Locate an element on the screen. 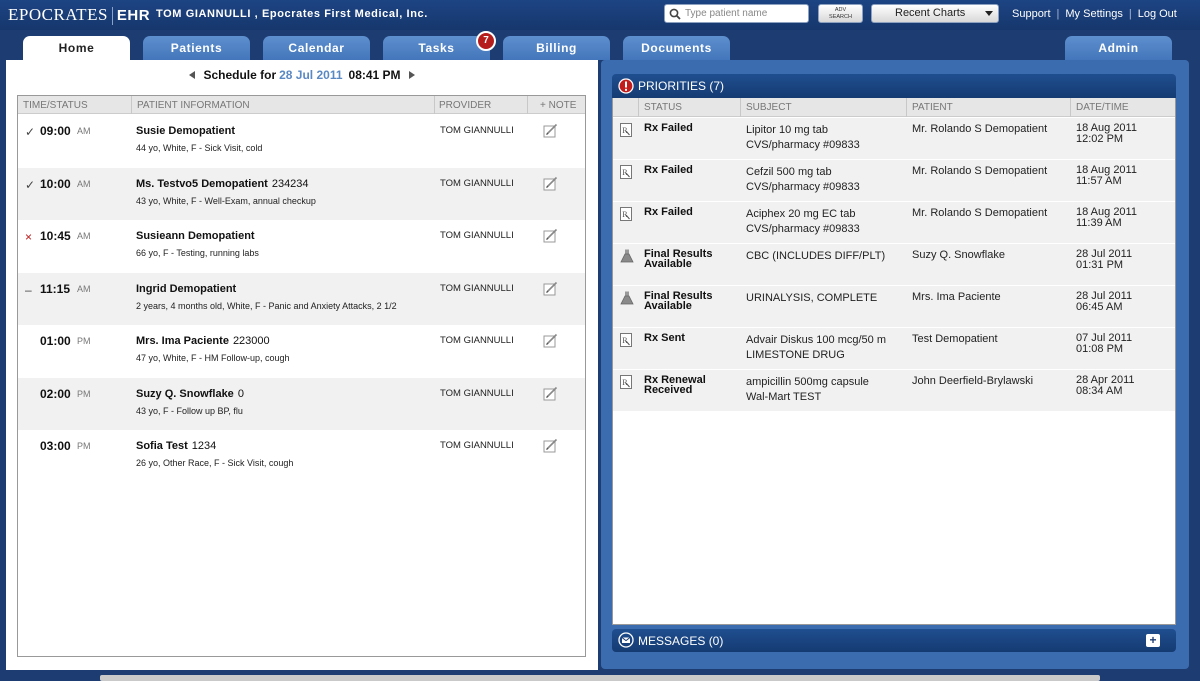  priority-datetime: 18 Aug 2011 11:39 AM is located at coordinates (1106, 218).